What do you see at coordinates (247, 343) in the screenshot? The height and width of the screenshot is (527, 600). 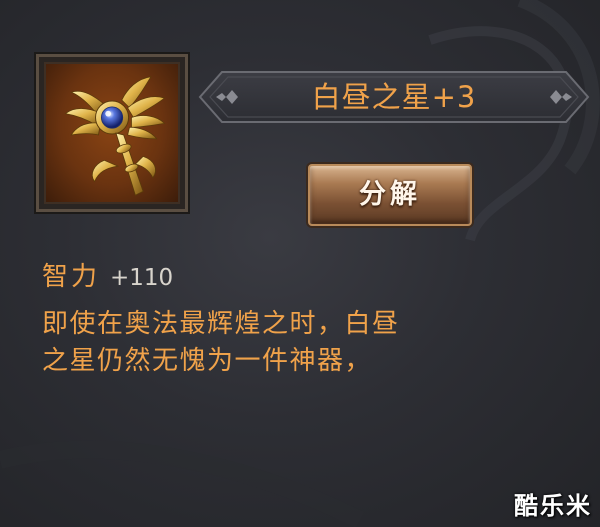 I see `item-description: 即使在奥法最辉煌之时，白昼 之星仍然无愧为一件神器，` at bounding box center [247, 343].